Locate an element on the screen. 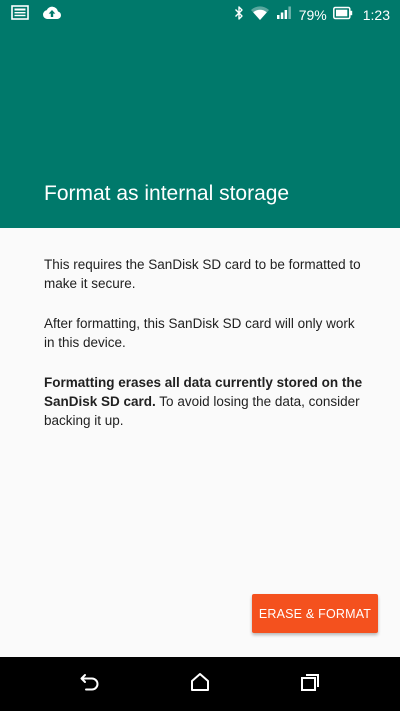 The width and height of the screenshot is (400, 711). recents-icon is located at coordinates (310, 684).